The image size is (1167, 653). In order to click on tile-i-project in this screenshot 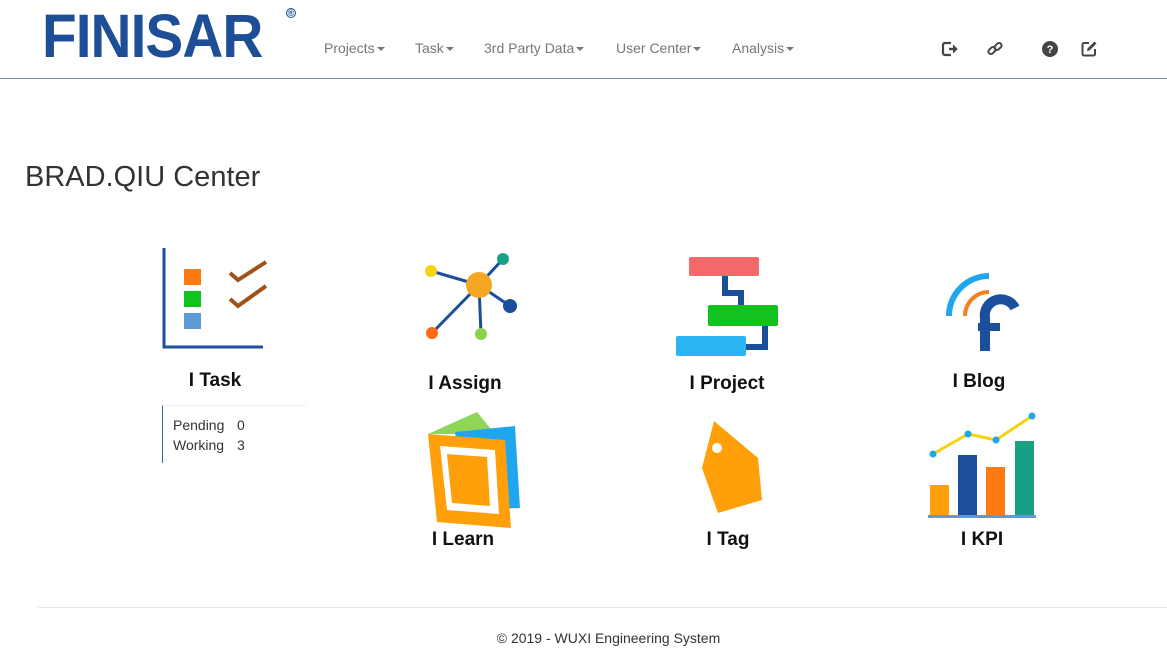, I will do `click(727, 307)`.